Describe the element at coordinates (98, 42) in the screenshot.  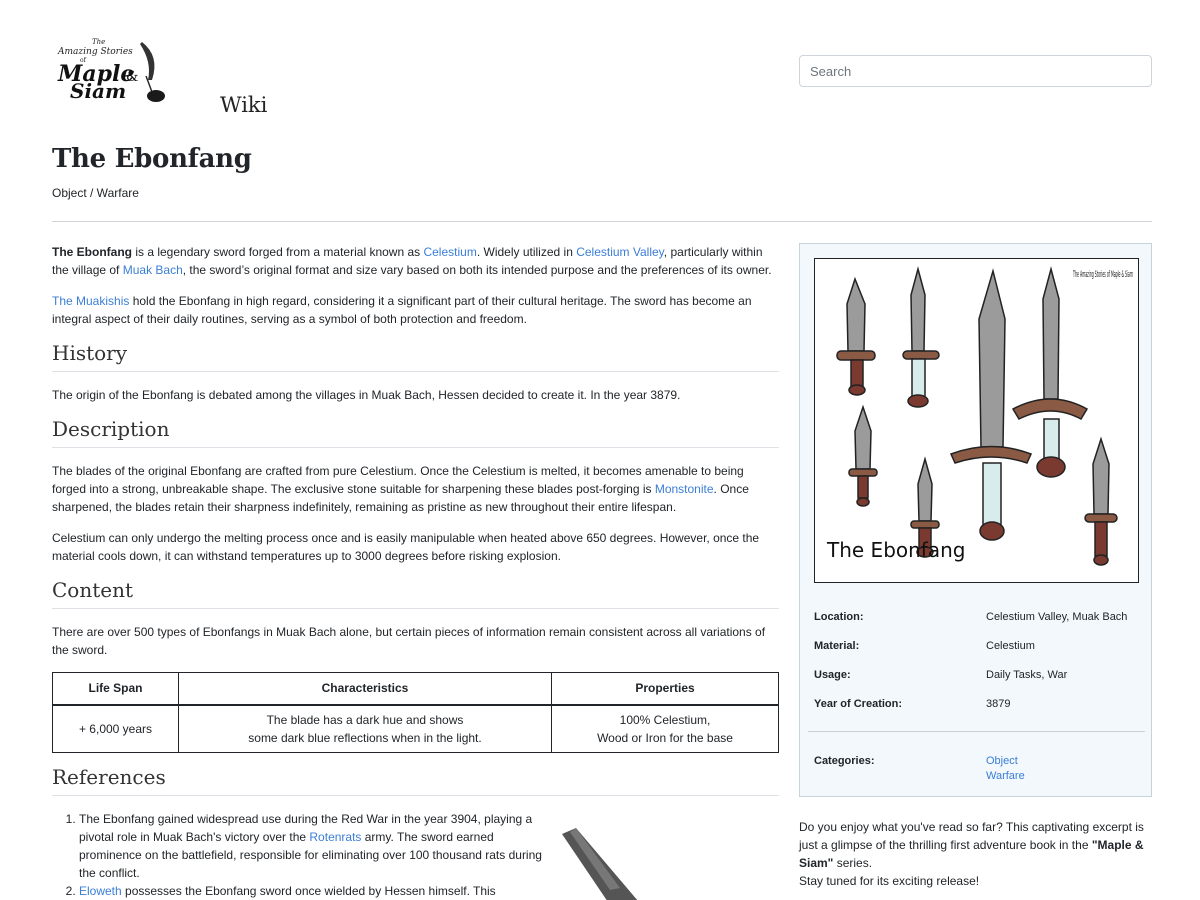
I see `svg-text: The` at that location.